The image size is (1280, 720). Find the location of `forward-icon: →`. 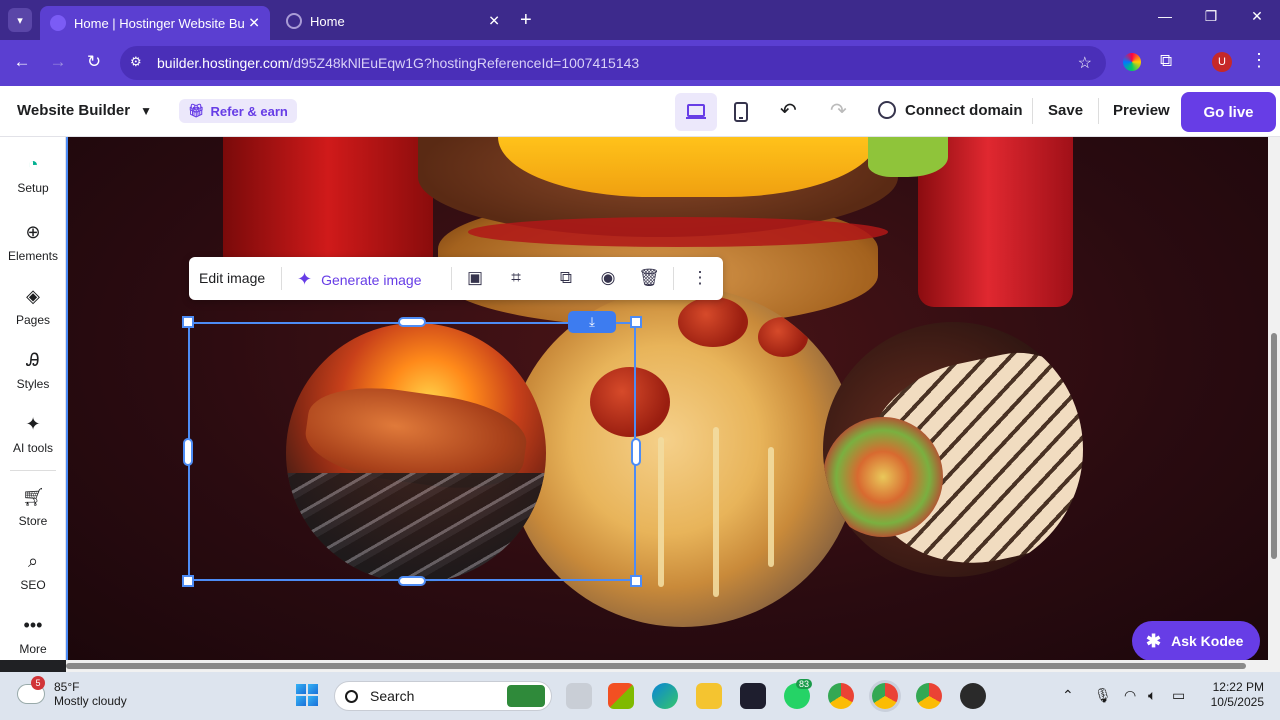

forward-icon: → is located at coordinates (58, 62).